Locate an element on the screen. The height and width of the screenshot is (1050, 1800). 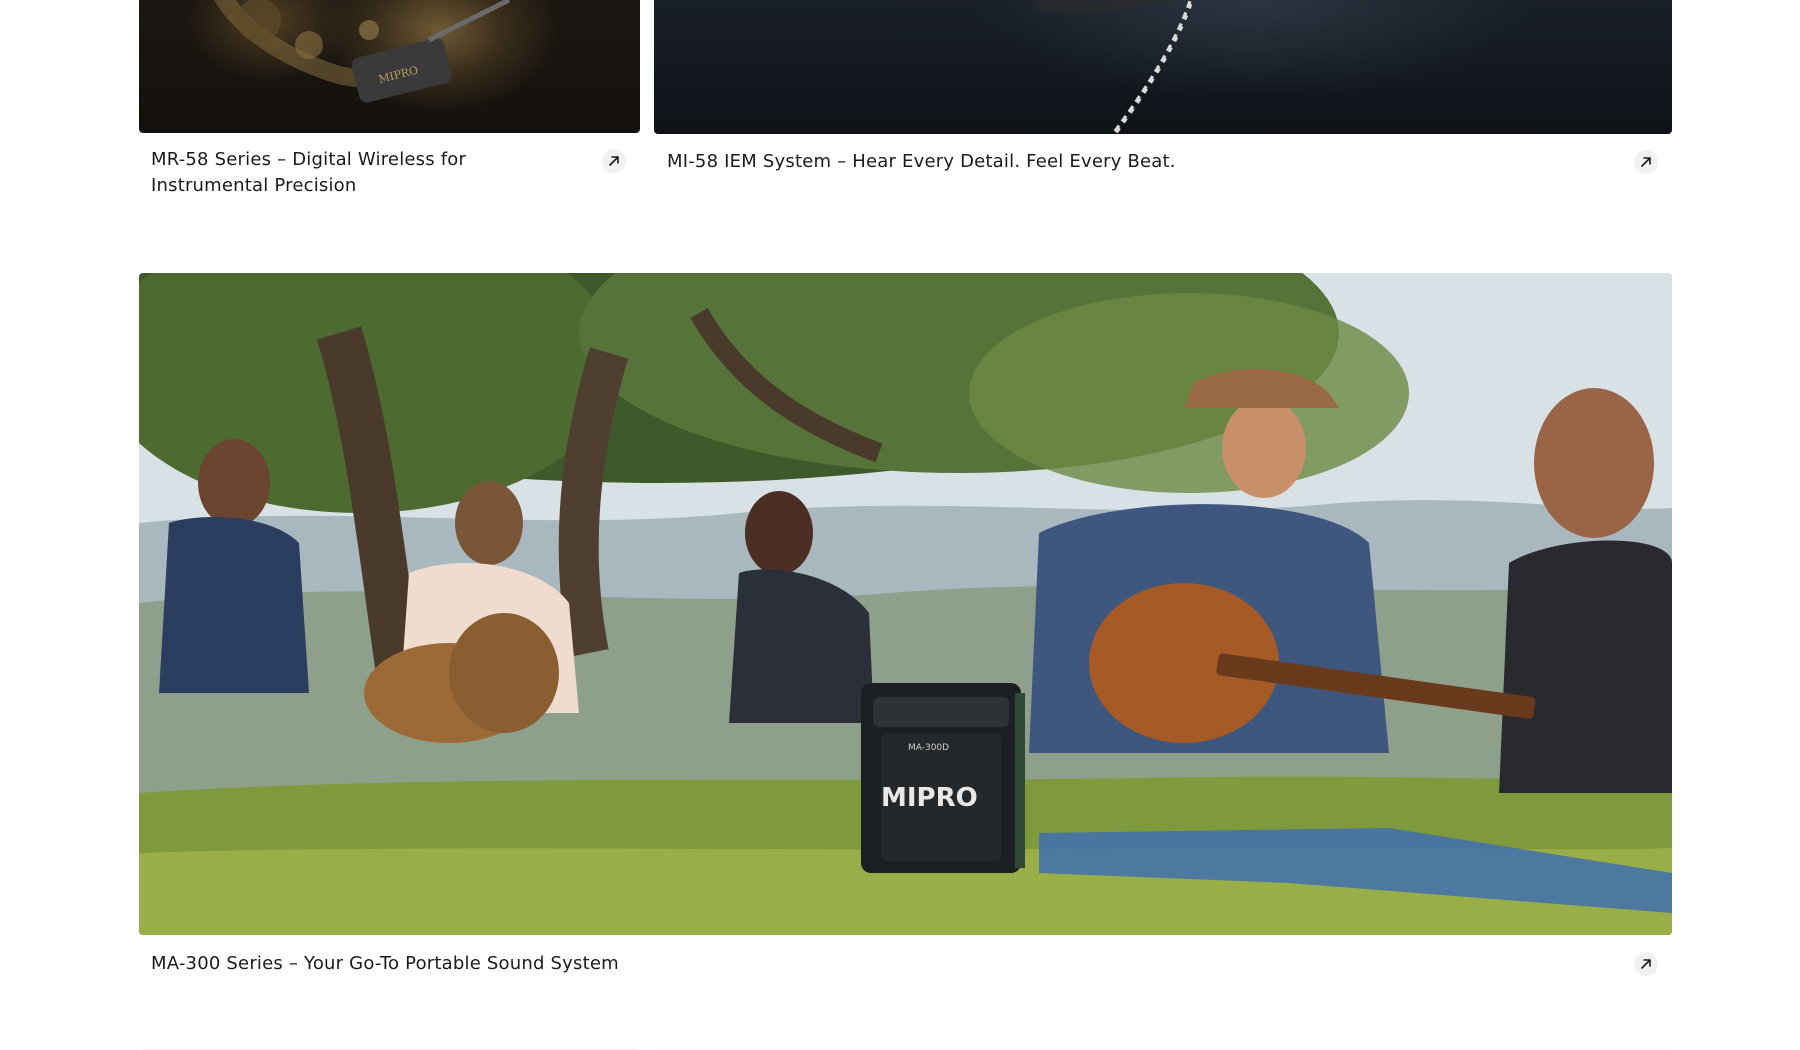
iem-cable-illustration is located at coordinates (1113, 67).